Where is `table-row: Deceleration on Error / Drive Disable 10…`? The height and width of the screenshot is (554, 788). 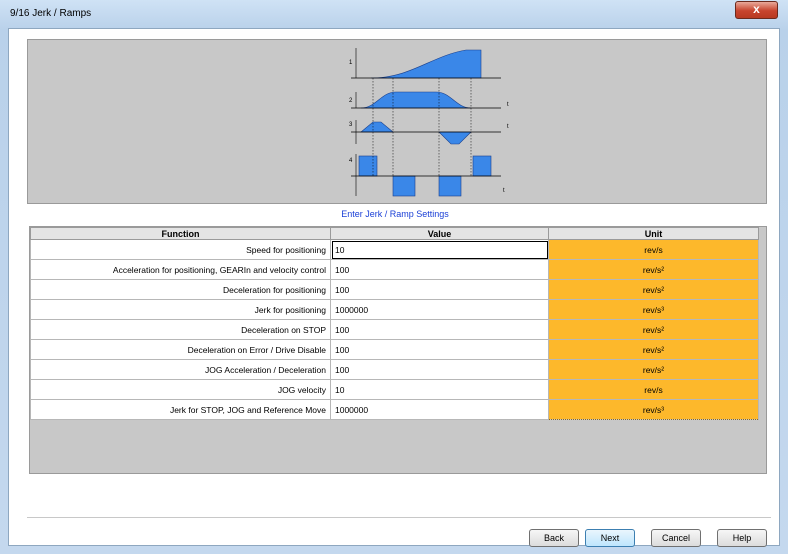 table-row: Deceleration on Error / Drive Disable 10… is located at coordinates (394, 349).